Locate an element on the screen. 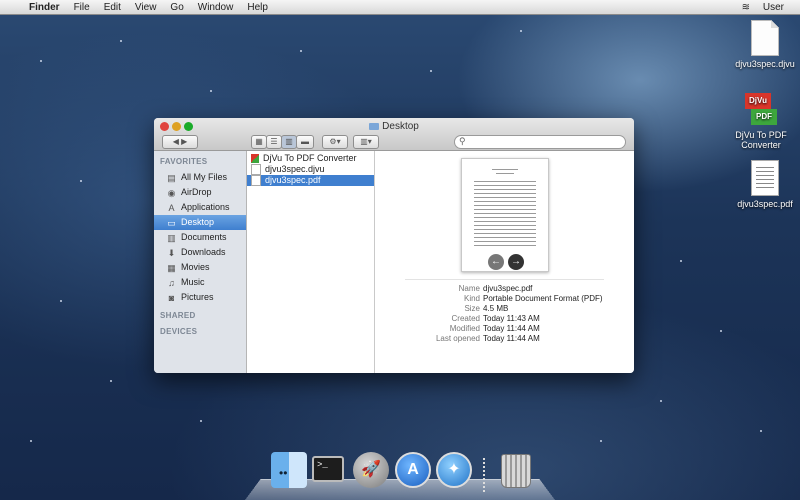 The image size is (800, 500). wifi-icon: ≋ is located at coordinates (746, 7).